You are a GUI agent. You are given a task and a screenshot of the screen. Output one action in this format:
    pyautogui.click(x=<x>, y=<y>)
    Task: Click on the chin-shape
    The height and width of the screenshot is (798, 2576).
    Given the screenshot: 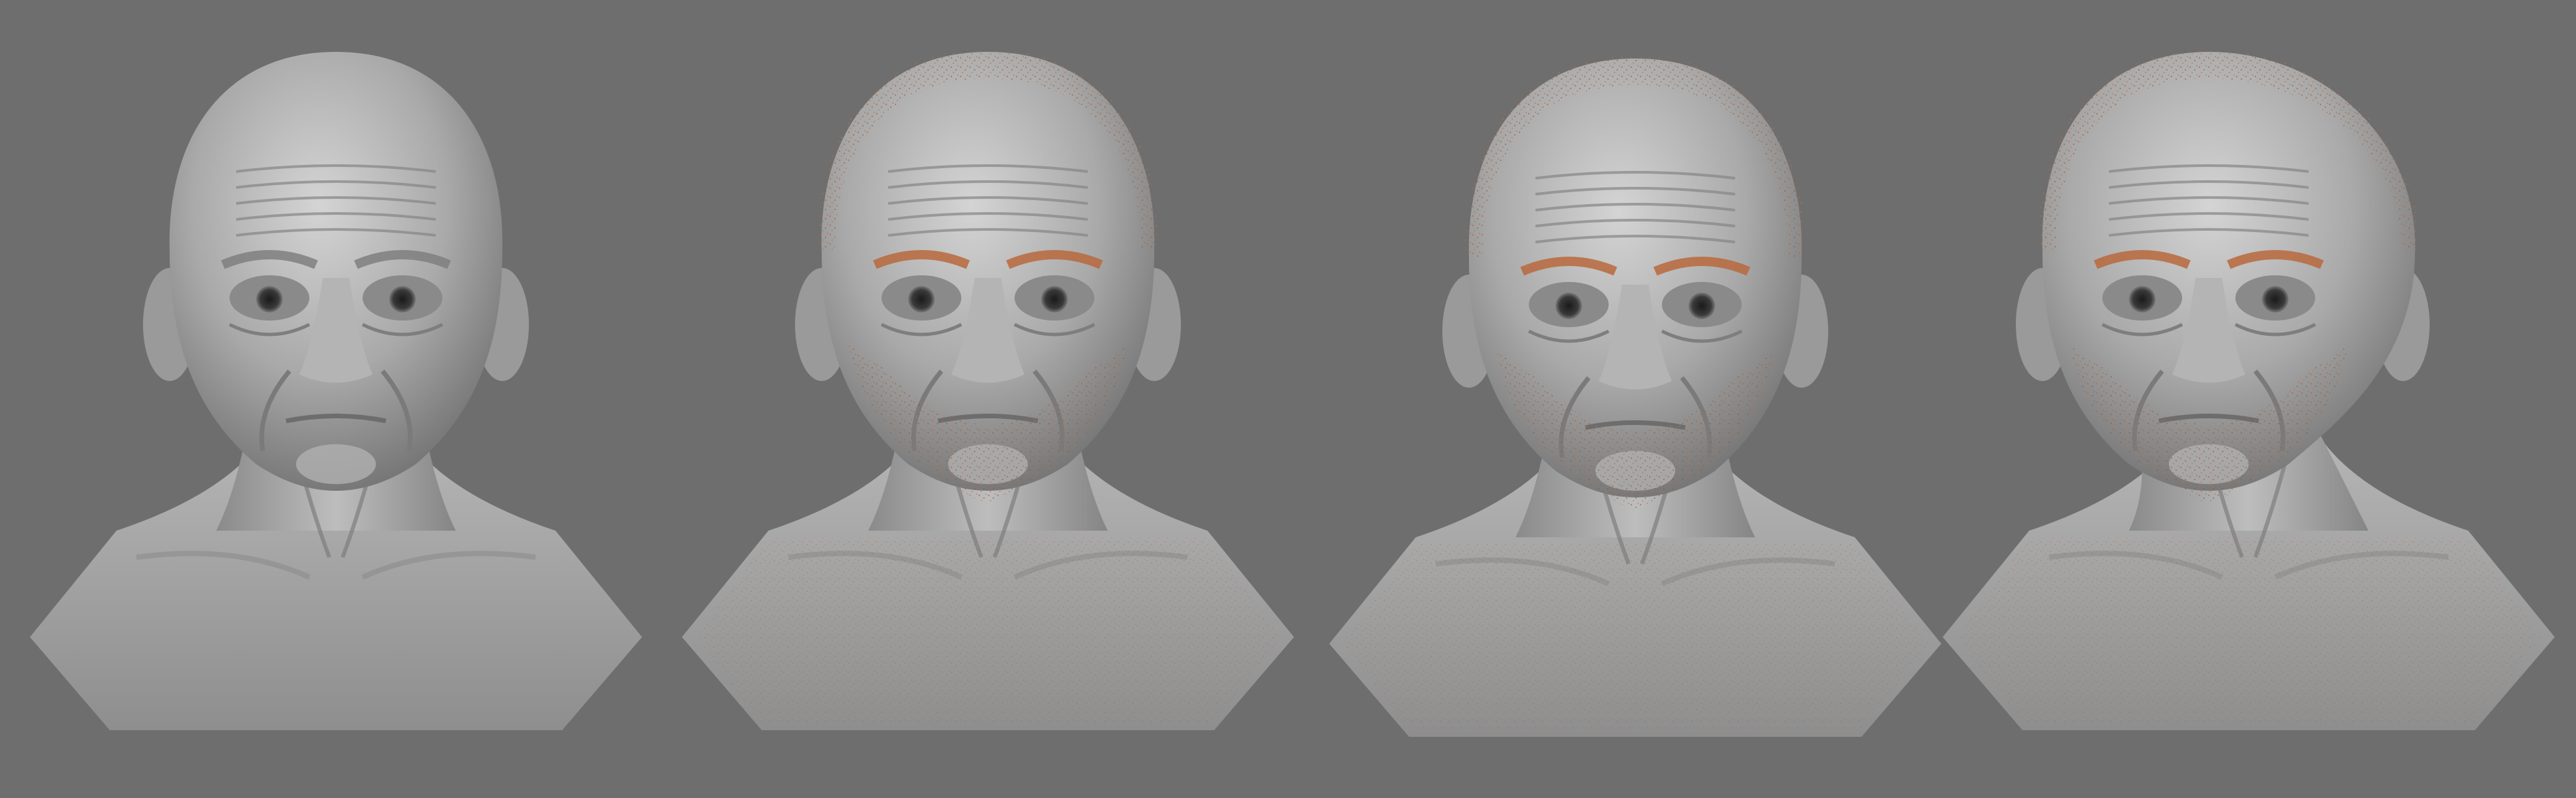 What is the action you would take?
    pyautogui.click(x=336, y=464)
    